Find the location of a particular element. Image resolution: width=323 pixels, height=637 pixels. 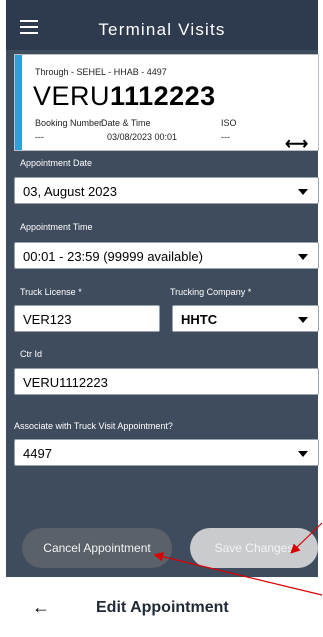

associate-appointment-label: Associate with Truck Visit Appointment? is located at coordinates (93, 426).